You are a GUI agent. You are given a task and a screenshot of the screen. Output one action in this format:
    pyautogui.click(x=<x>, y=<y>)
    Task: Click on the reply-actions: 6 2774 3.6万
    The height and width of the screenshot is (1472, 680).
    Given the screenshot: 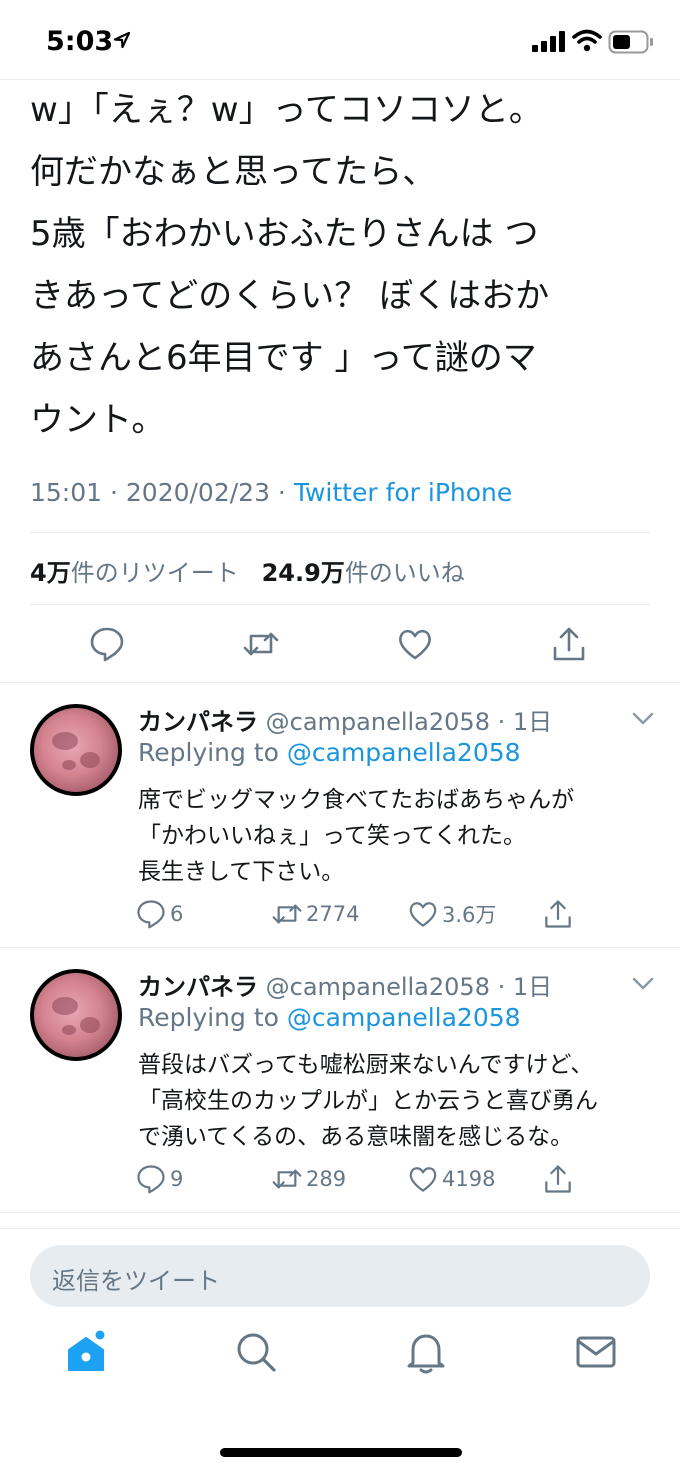 What is the action you would take?
    pyautogui.click(x=340, y=916)
    